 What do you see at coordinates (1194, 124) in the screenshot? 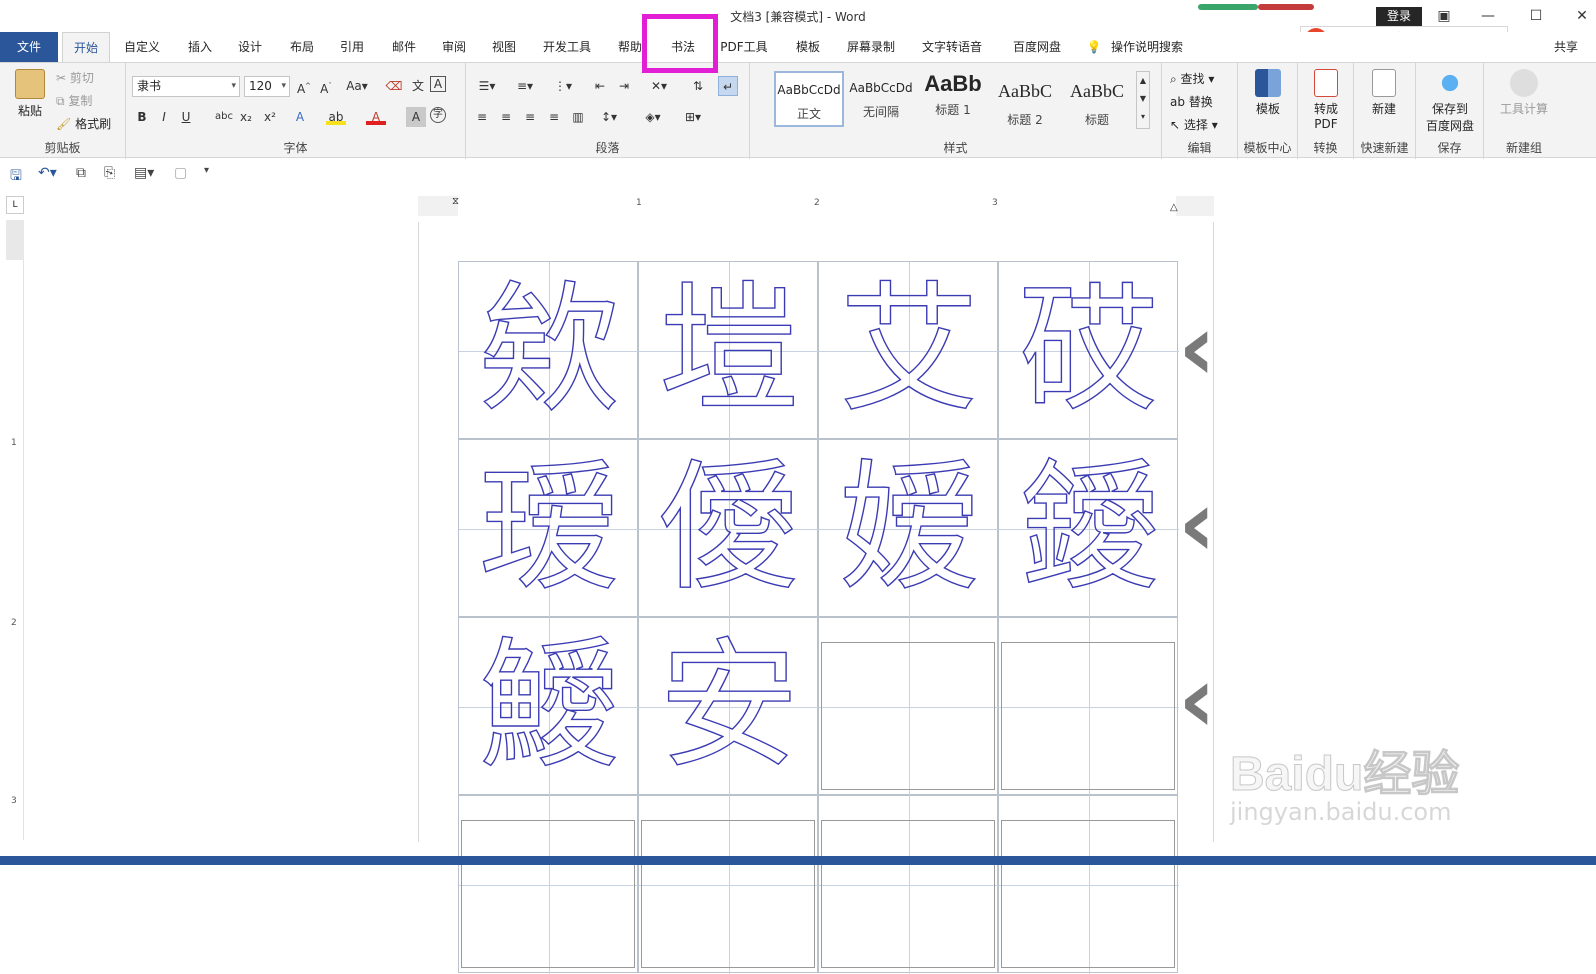
I see `select-button: ↖ 选择 ▾` at bounding box center [1194, 124].